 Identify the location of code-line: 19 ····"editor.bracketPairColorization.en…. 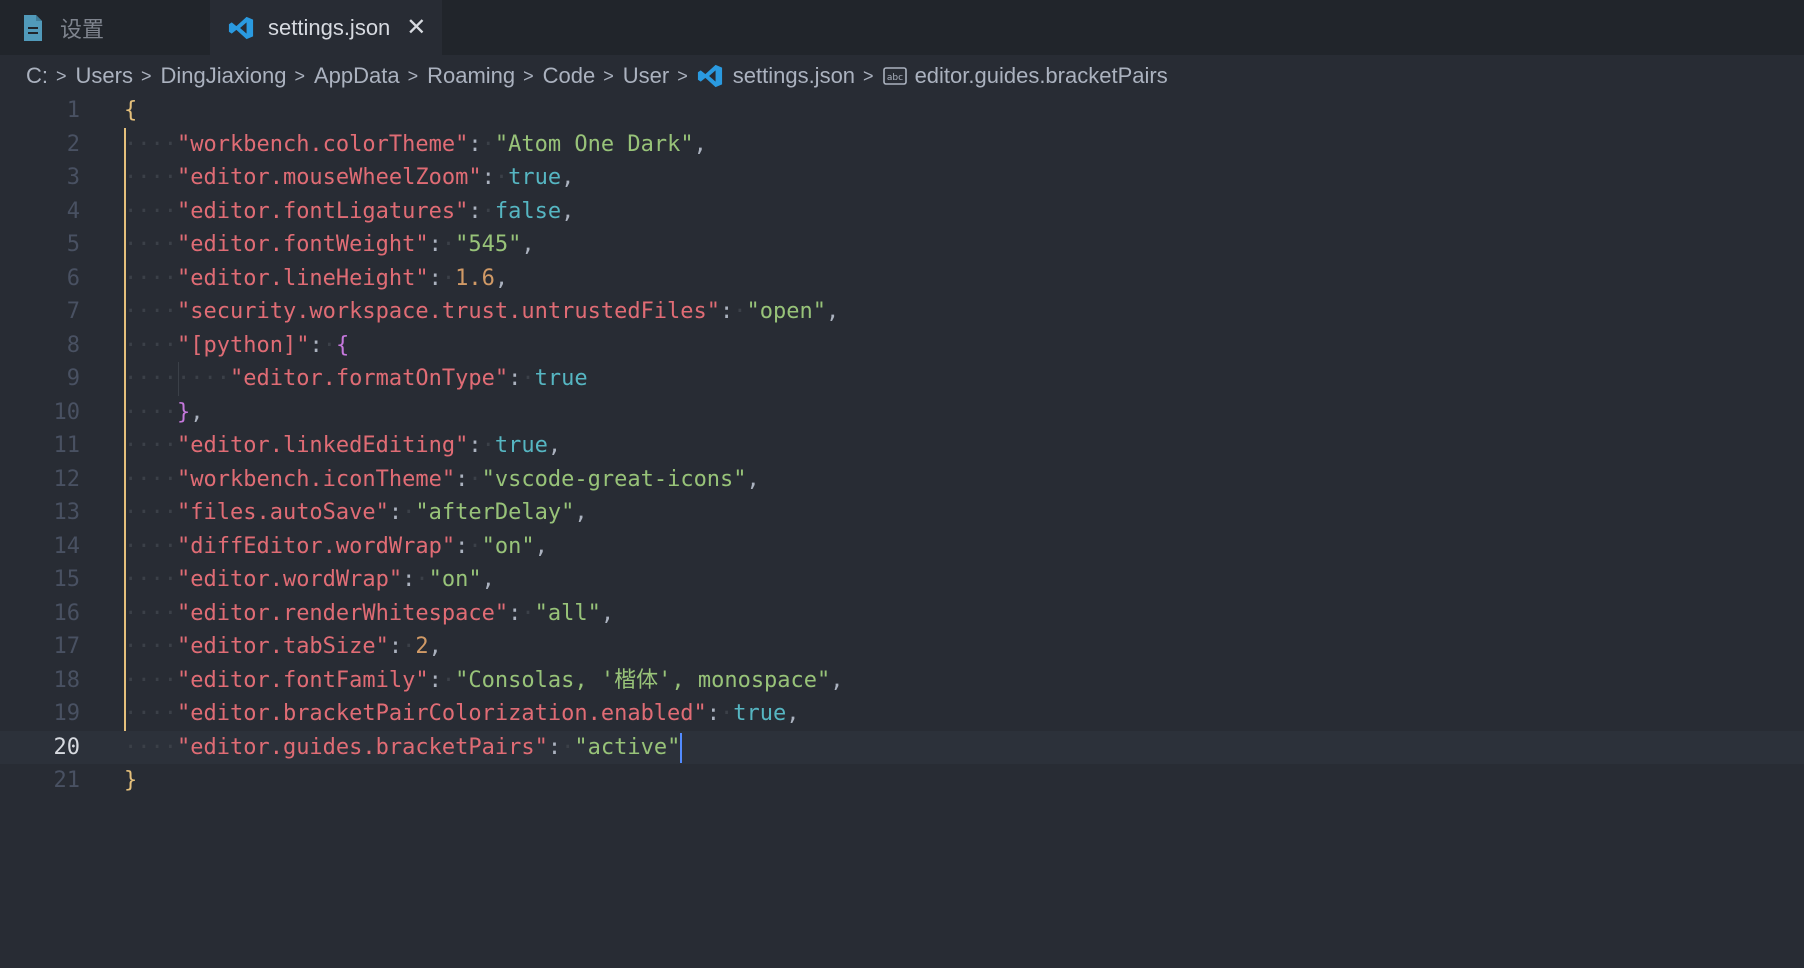
(902, 714).